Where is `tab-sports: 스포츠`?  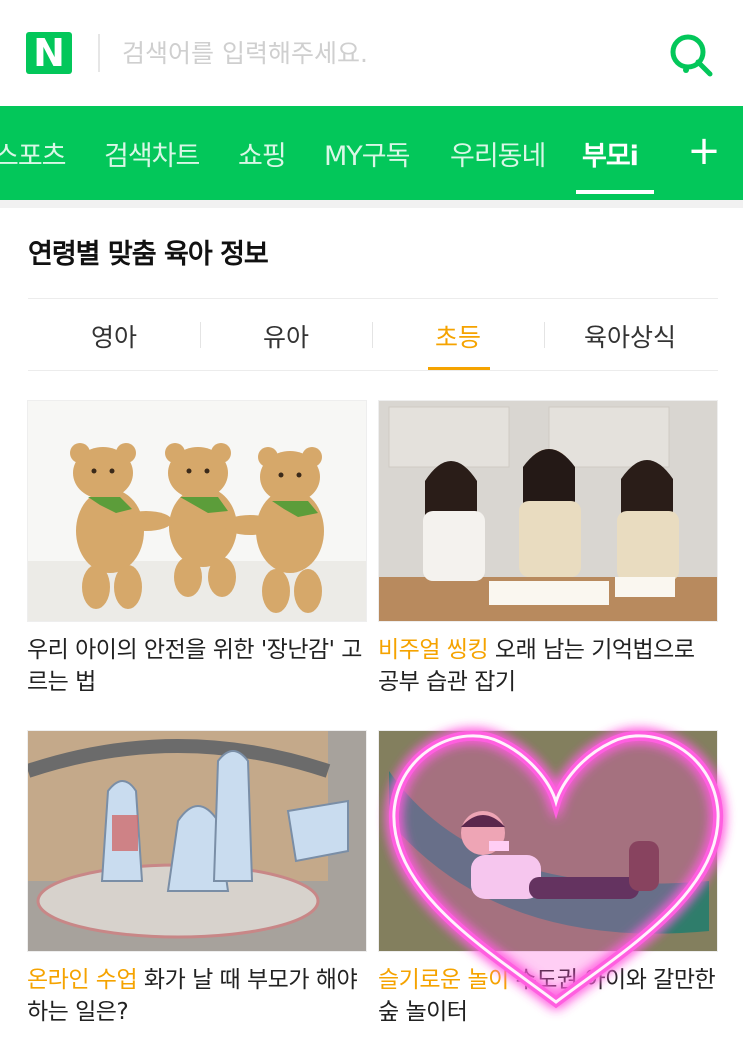
tab-sports: 스포츠 is located at coordinates (33, 154).